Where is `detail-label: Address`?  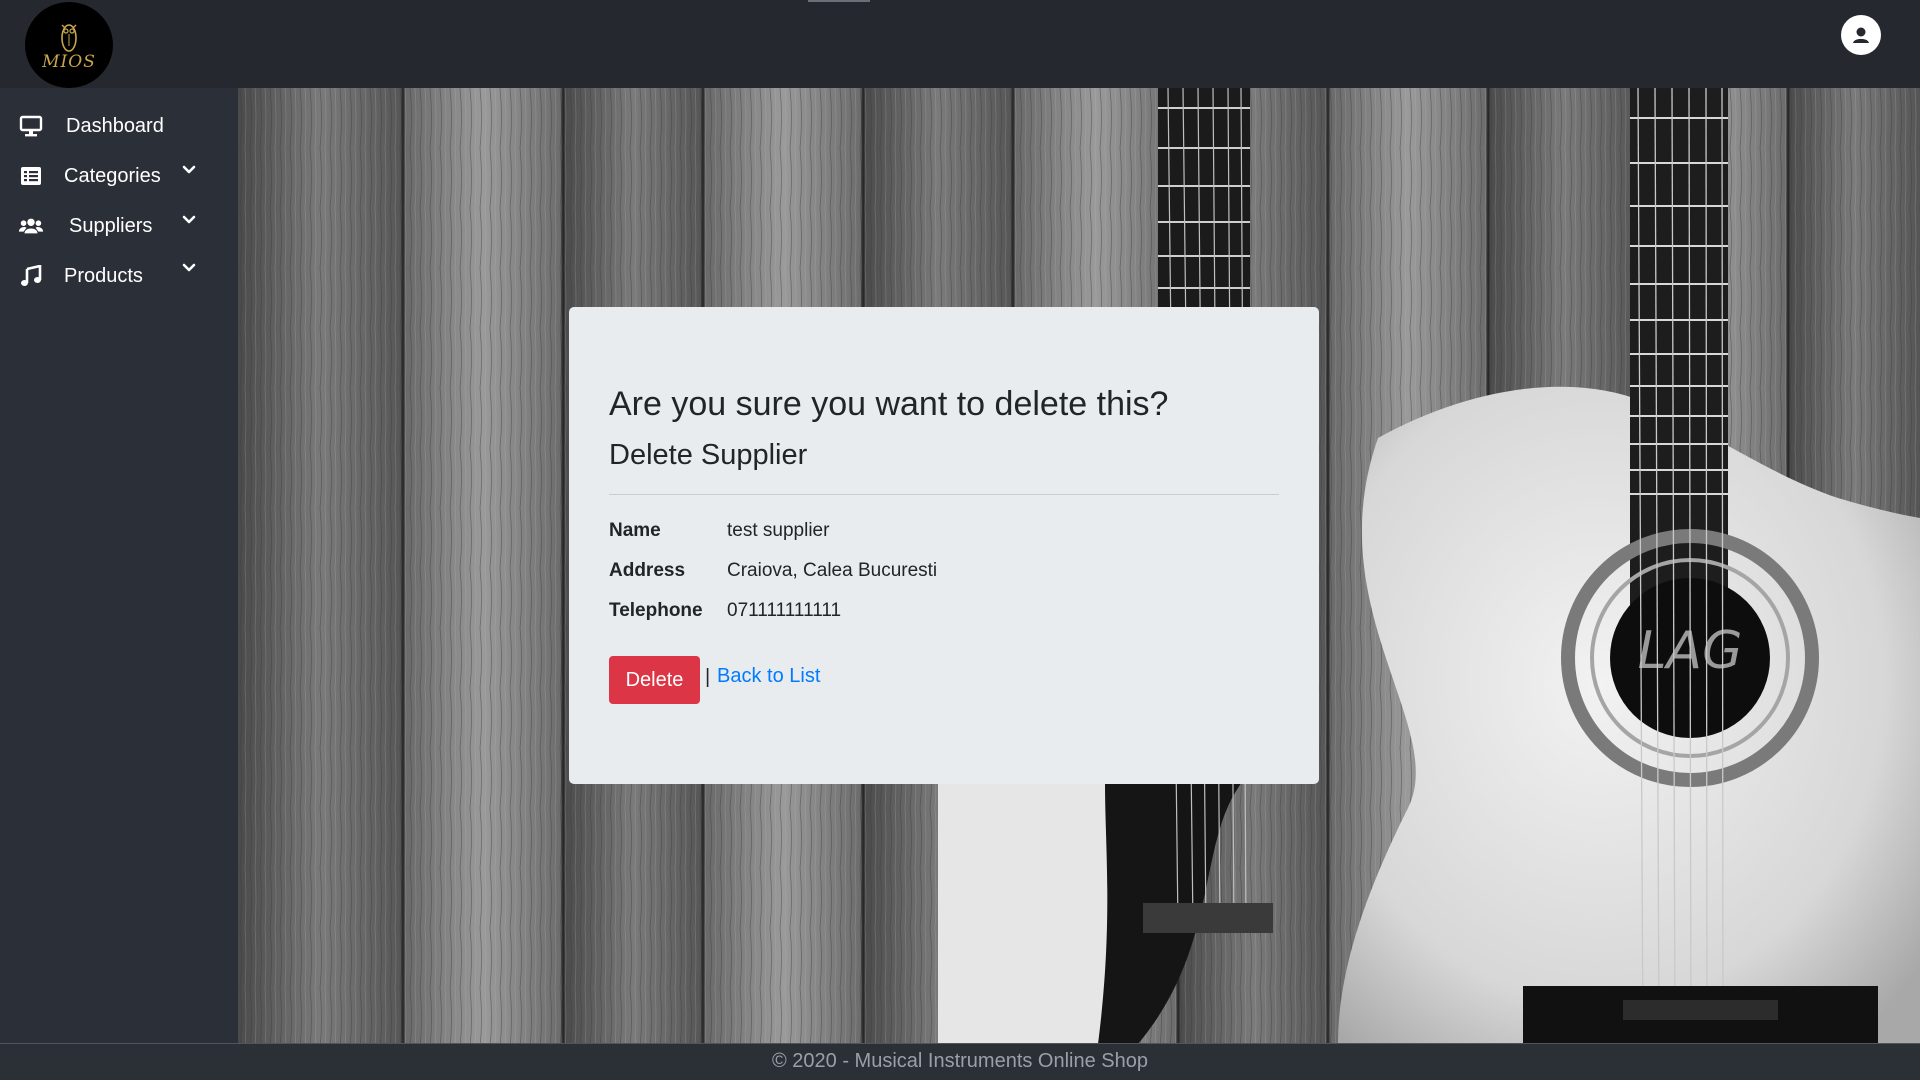
detail-label: Address is located at coordinates (647, 570).